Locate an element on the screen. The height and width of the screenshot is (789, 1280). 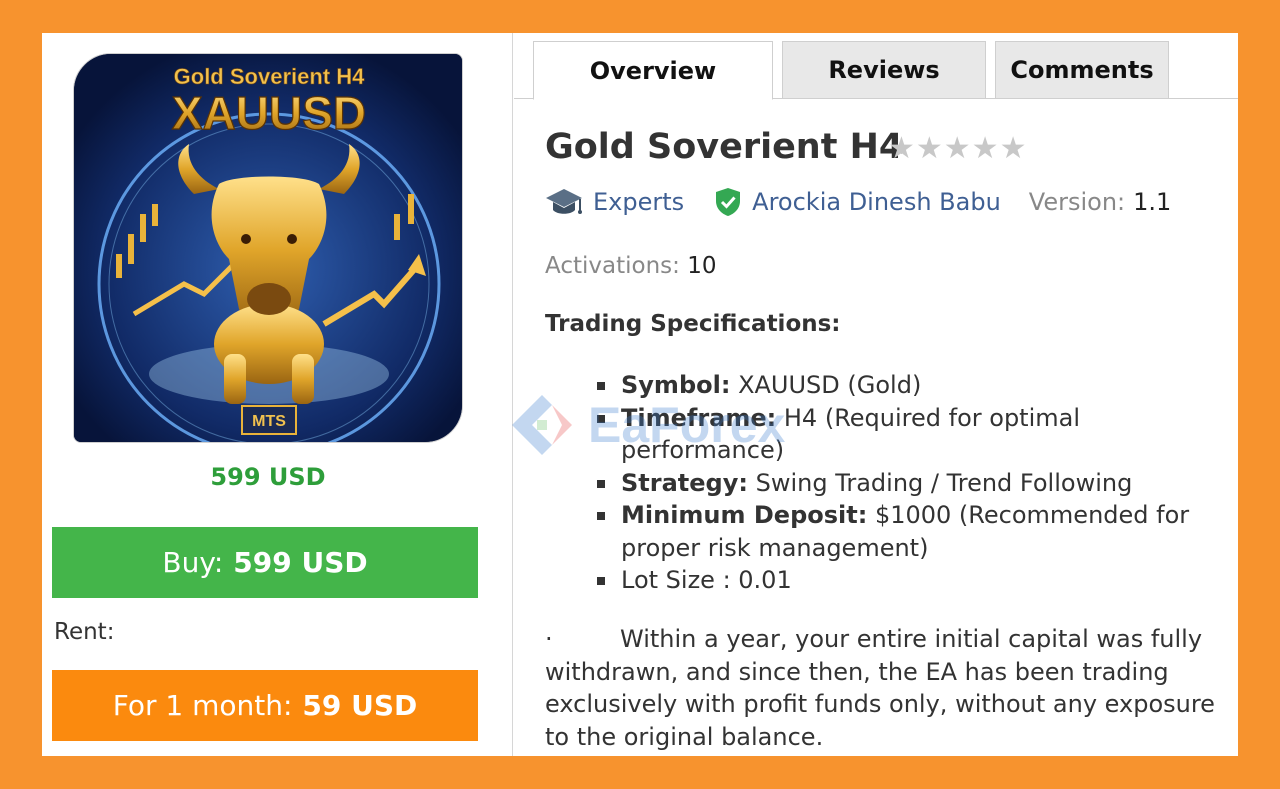
list-item: Lot Size : 0.01 is located at coordinates (914, 580).